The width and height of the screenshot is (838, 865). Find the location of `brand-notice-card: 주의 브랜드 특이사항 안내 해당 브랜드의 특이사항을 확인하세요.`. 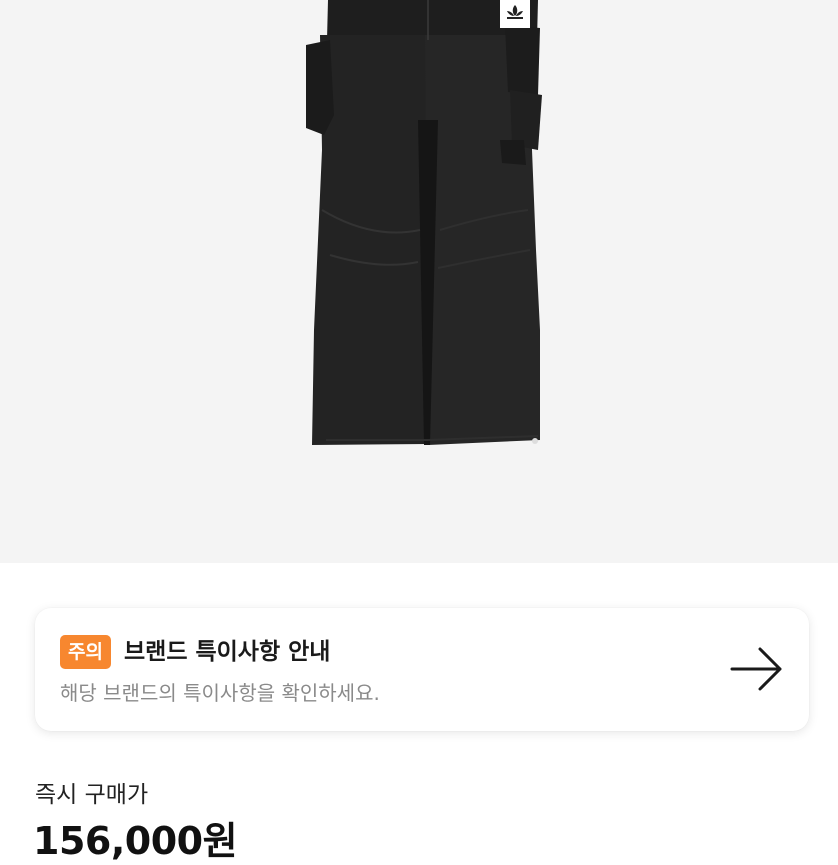

brand-notice-card: 주의 브랜드 특이사항 안내 해당 브랜드의 특이사항을 확인하세요. is located at coordinates (422, 669).